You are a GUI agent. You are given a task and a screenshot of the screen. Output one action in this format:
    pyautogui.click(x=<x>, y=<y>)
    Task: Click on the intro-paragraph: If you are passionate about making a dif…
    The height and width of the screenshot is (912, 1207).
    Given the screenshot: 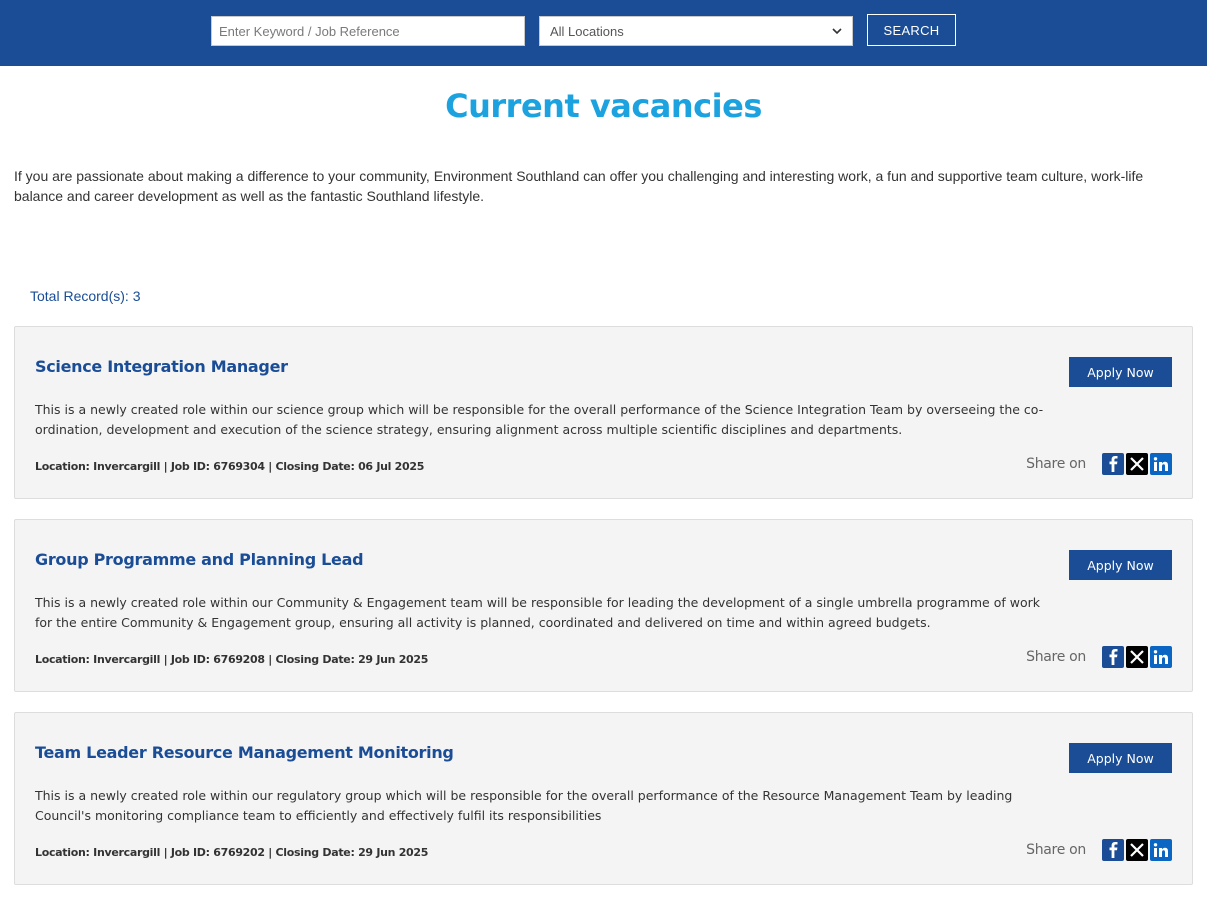 What is the action you would take?
    pyautogui.click(x=579, y=186)
    